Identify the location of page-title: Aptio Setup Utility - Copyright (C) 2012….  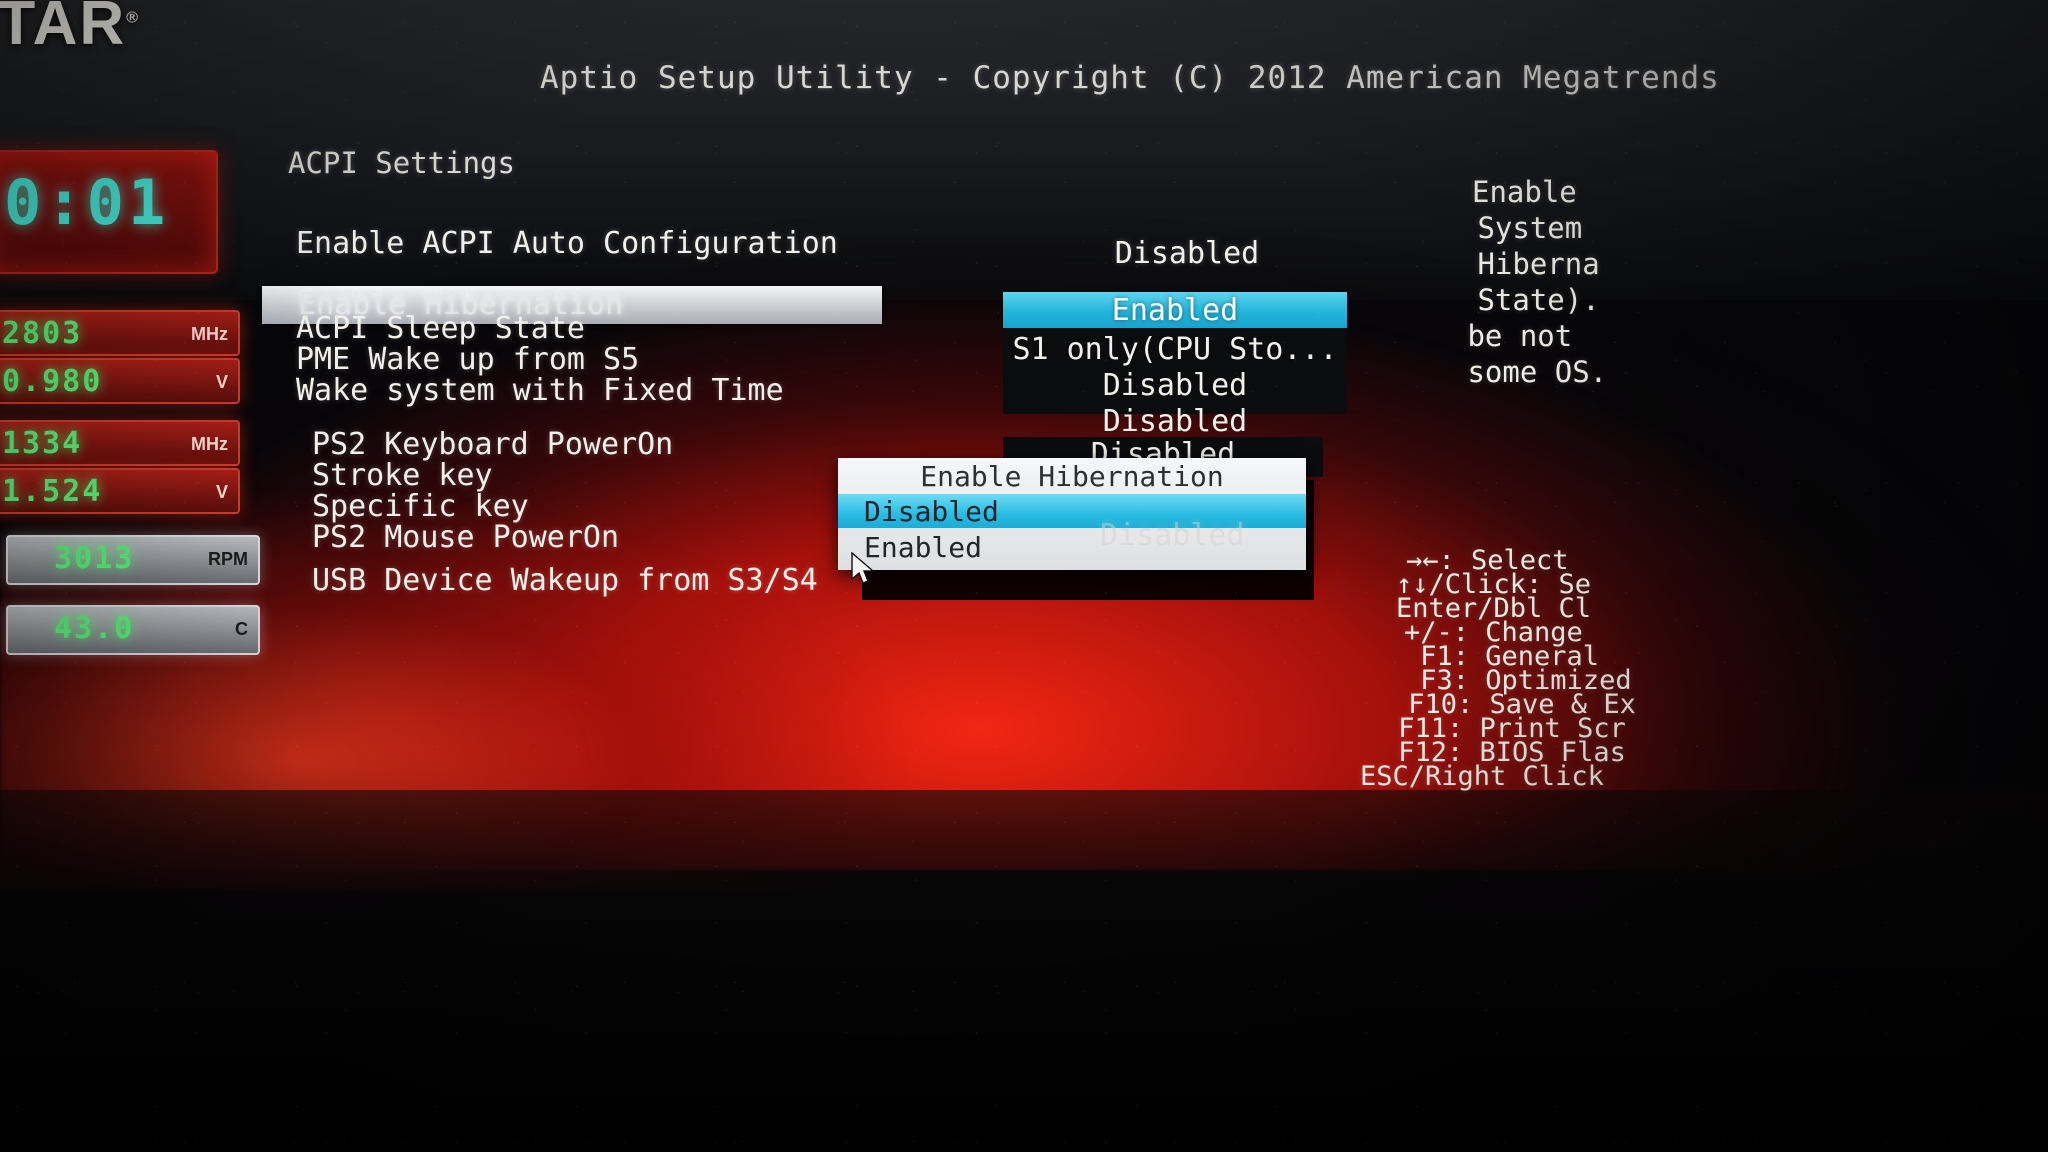
(1130, 78).